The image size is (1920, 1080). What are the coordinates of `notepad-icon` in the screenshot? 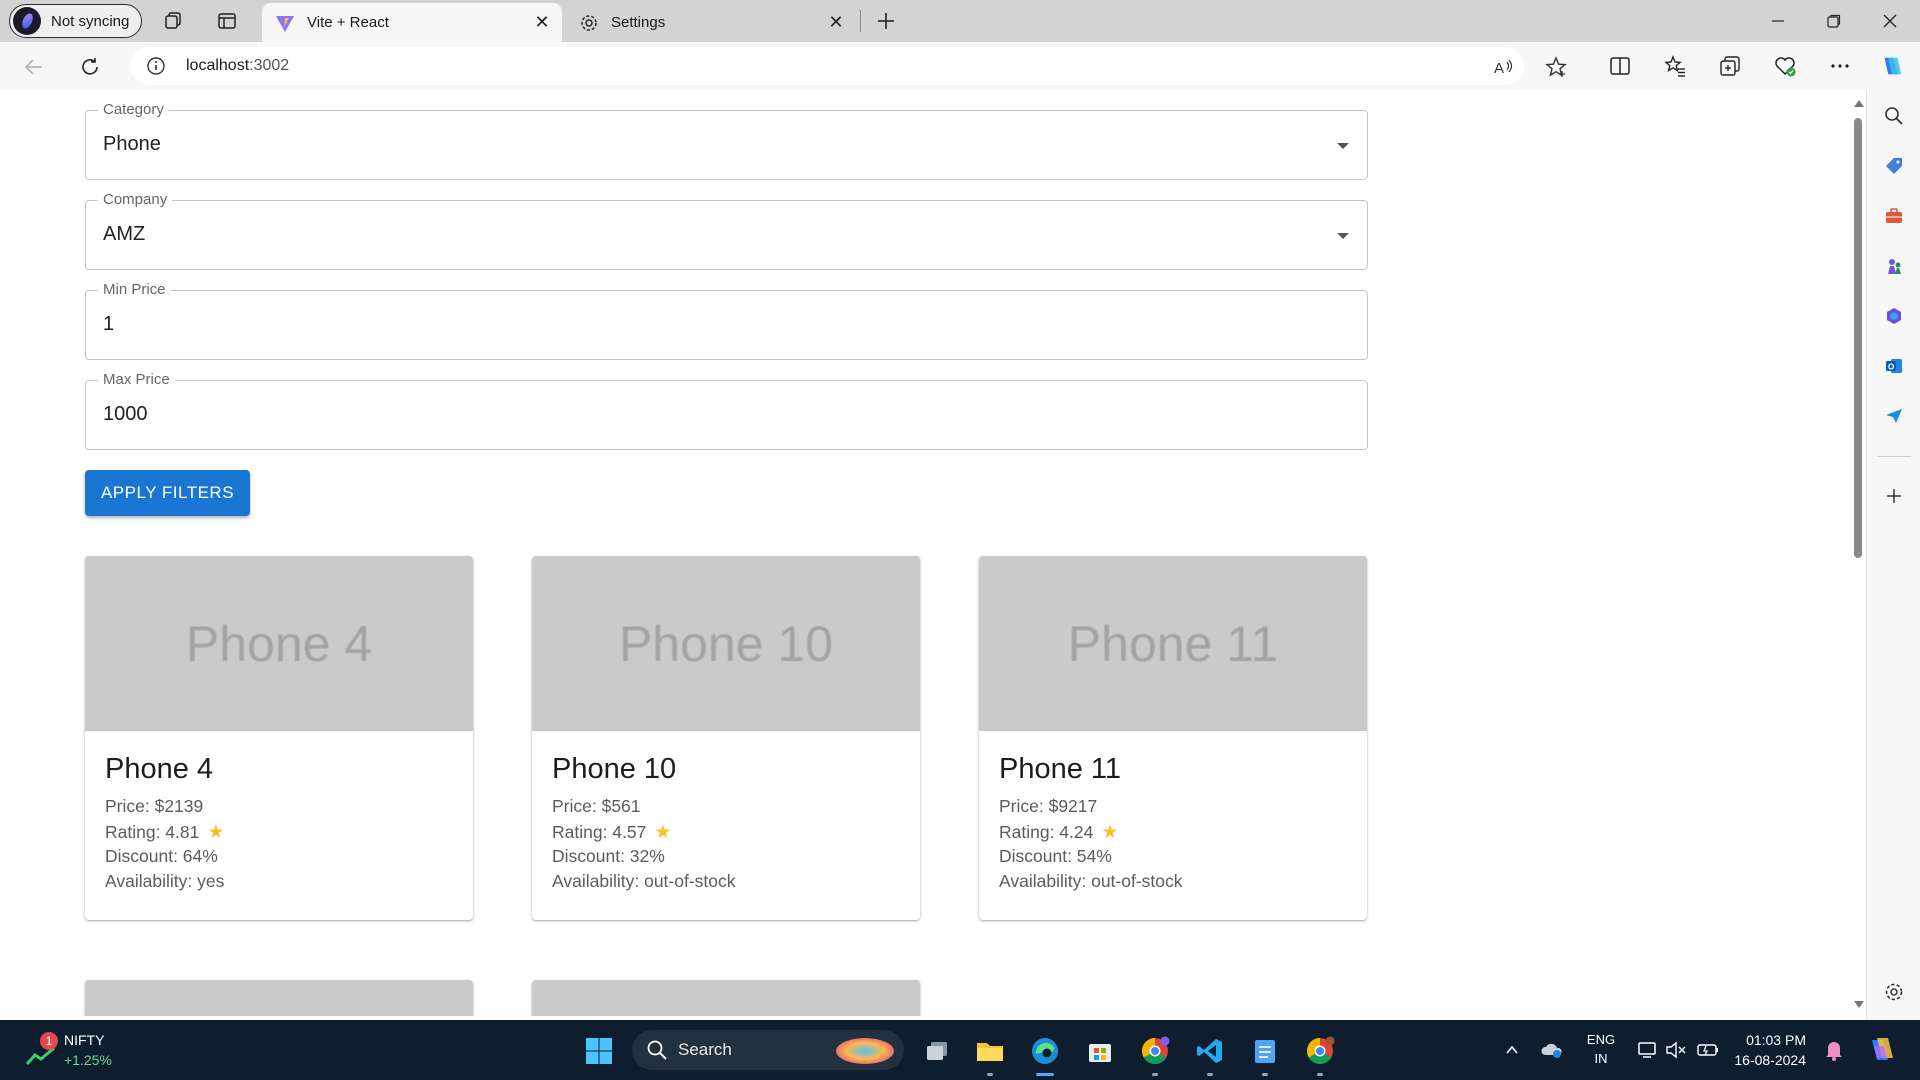 It's located at (1265, 1055).